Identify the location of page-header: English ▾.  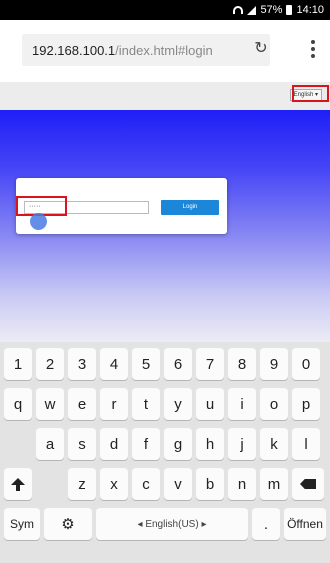
(165, 96).